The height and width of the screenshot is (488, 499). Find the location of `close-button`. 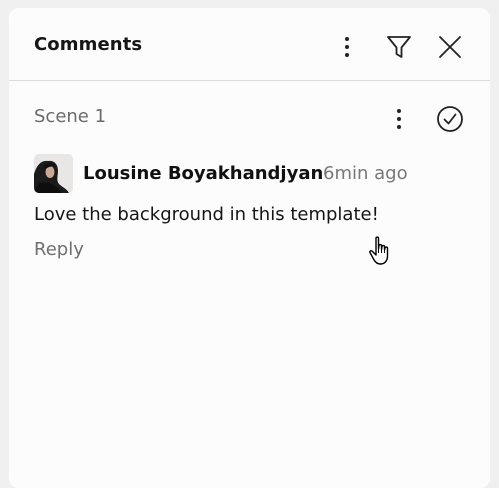

close-button is located at coordinates (450, 47).